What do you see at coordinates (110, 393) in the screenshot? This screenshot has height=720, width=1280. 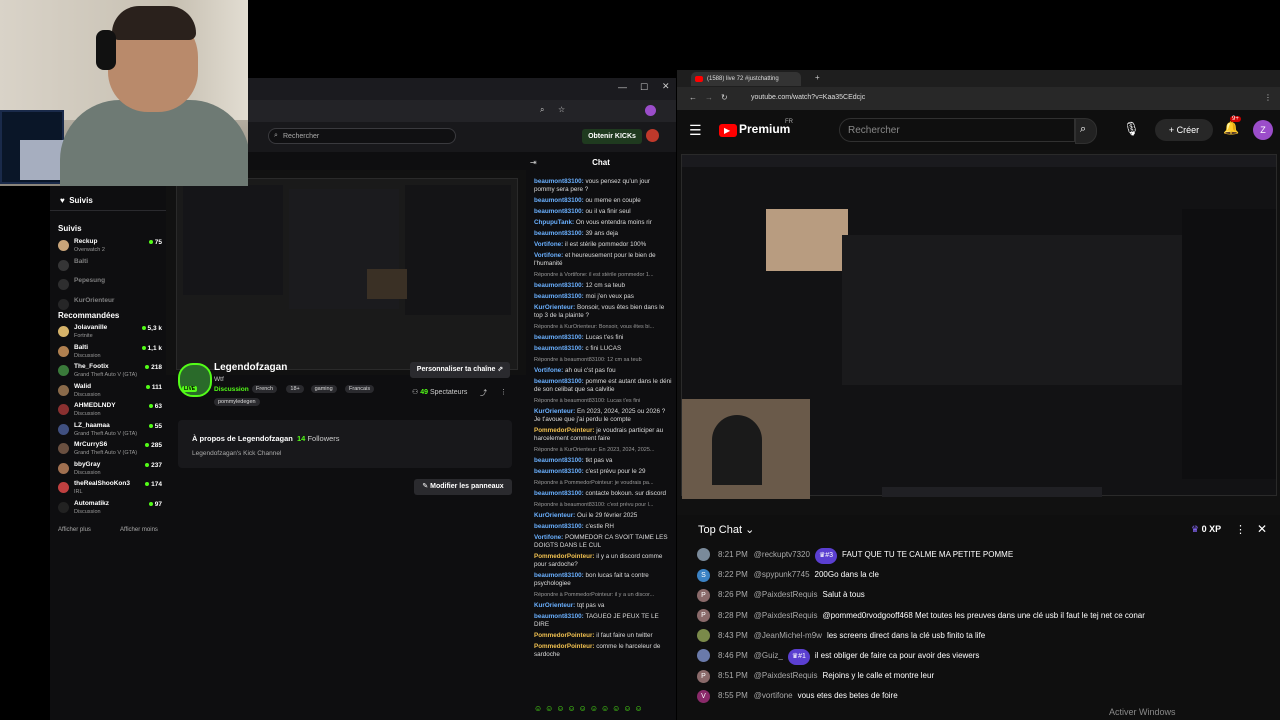 I see `sidebar-channel: Walid Discussion 111` at bounding box center [110, 393].